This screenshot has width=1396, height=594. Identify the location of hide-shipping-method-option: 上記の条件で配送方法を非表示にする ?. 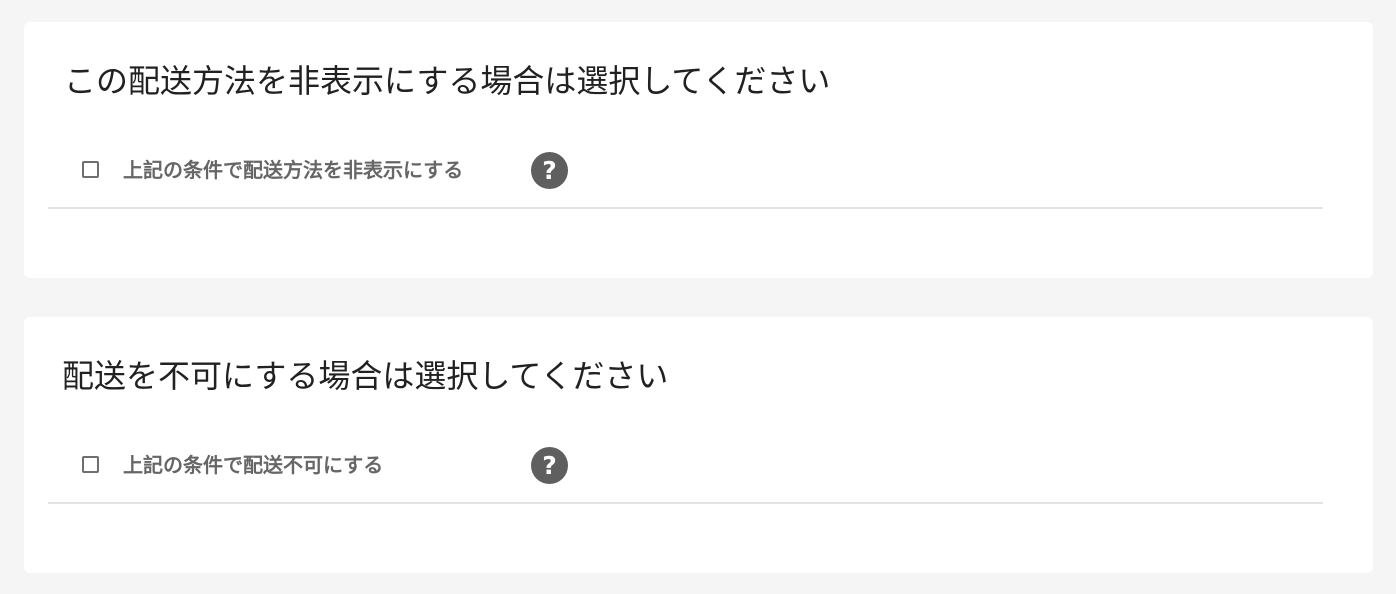
(685, 179).